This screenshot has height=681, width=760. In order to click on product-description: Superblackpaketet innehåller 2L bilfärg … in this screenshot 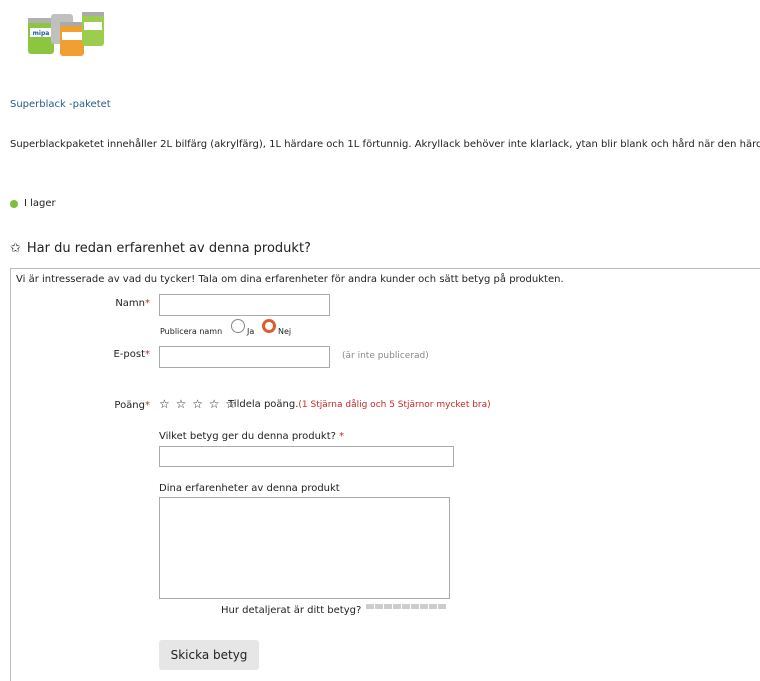, I will do `click(385, 144)`.